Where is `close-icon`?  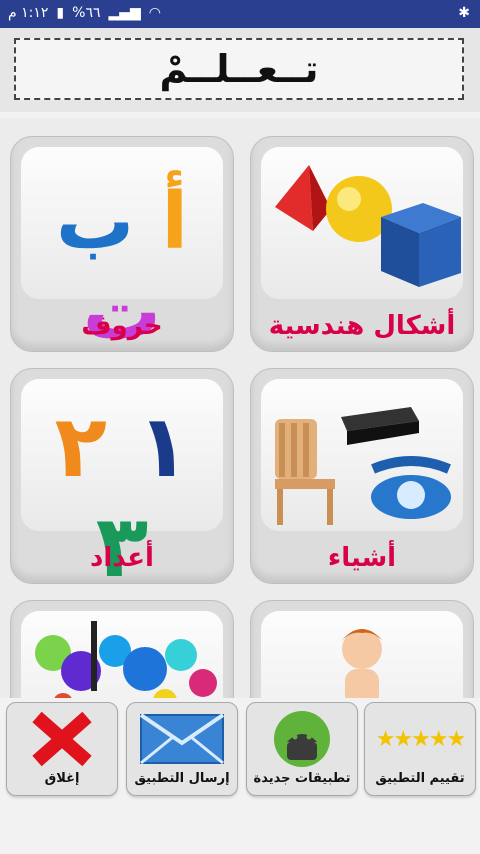
close-icon is located at coordinates (62, 739).